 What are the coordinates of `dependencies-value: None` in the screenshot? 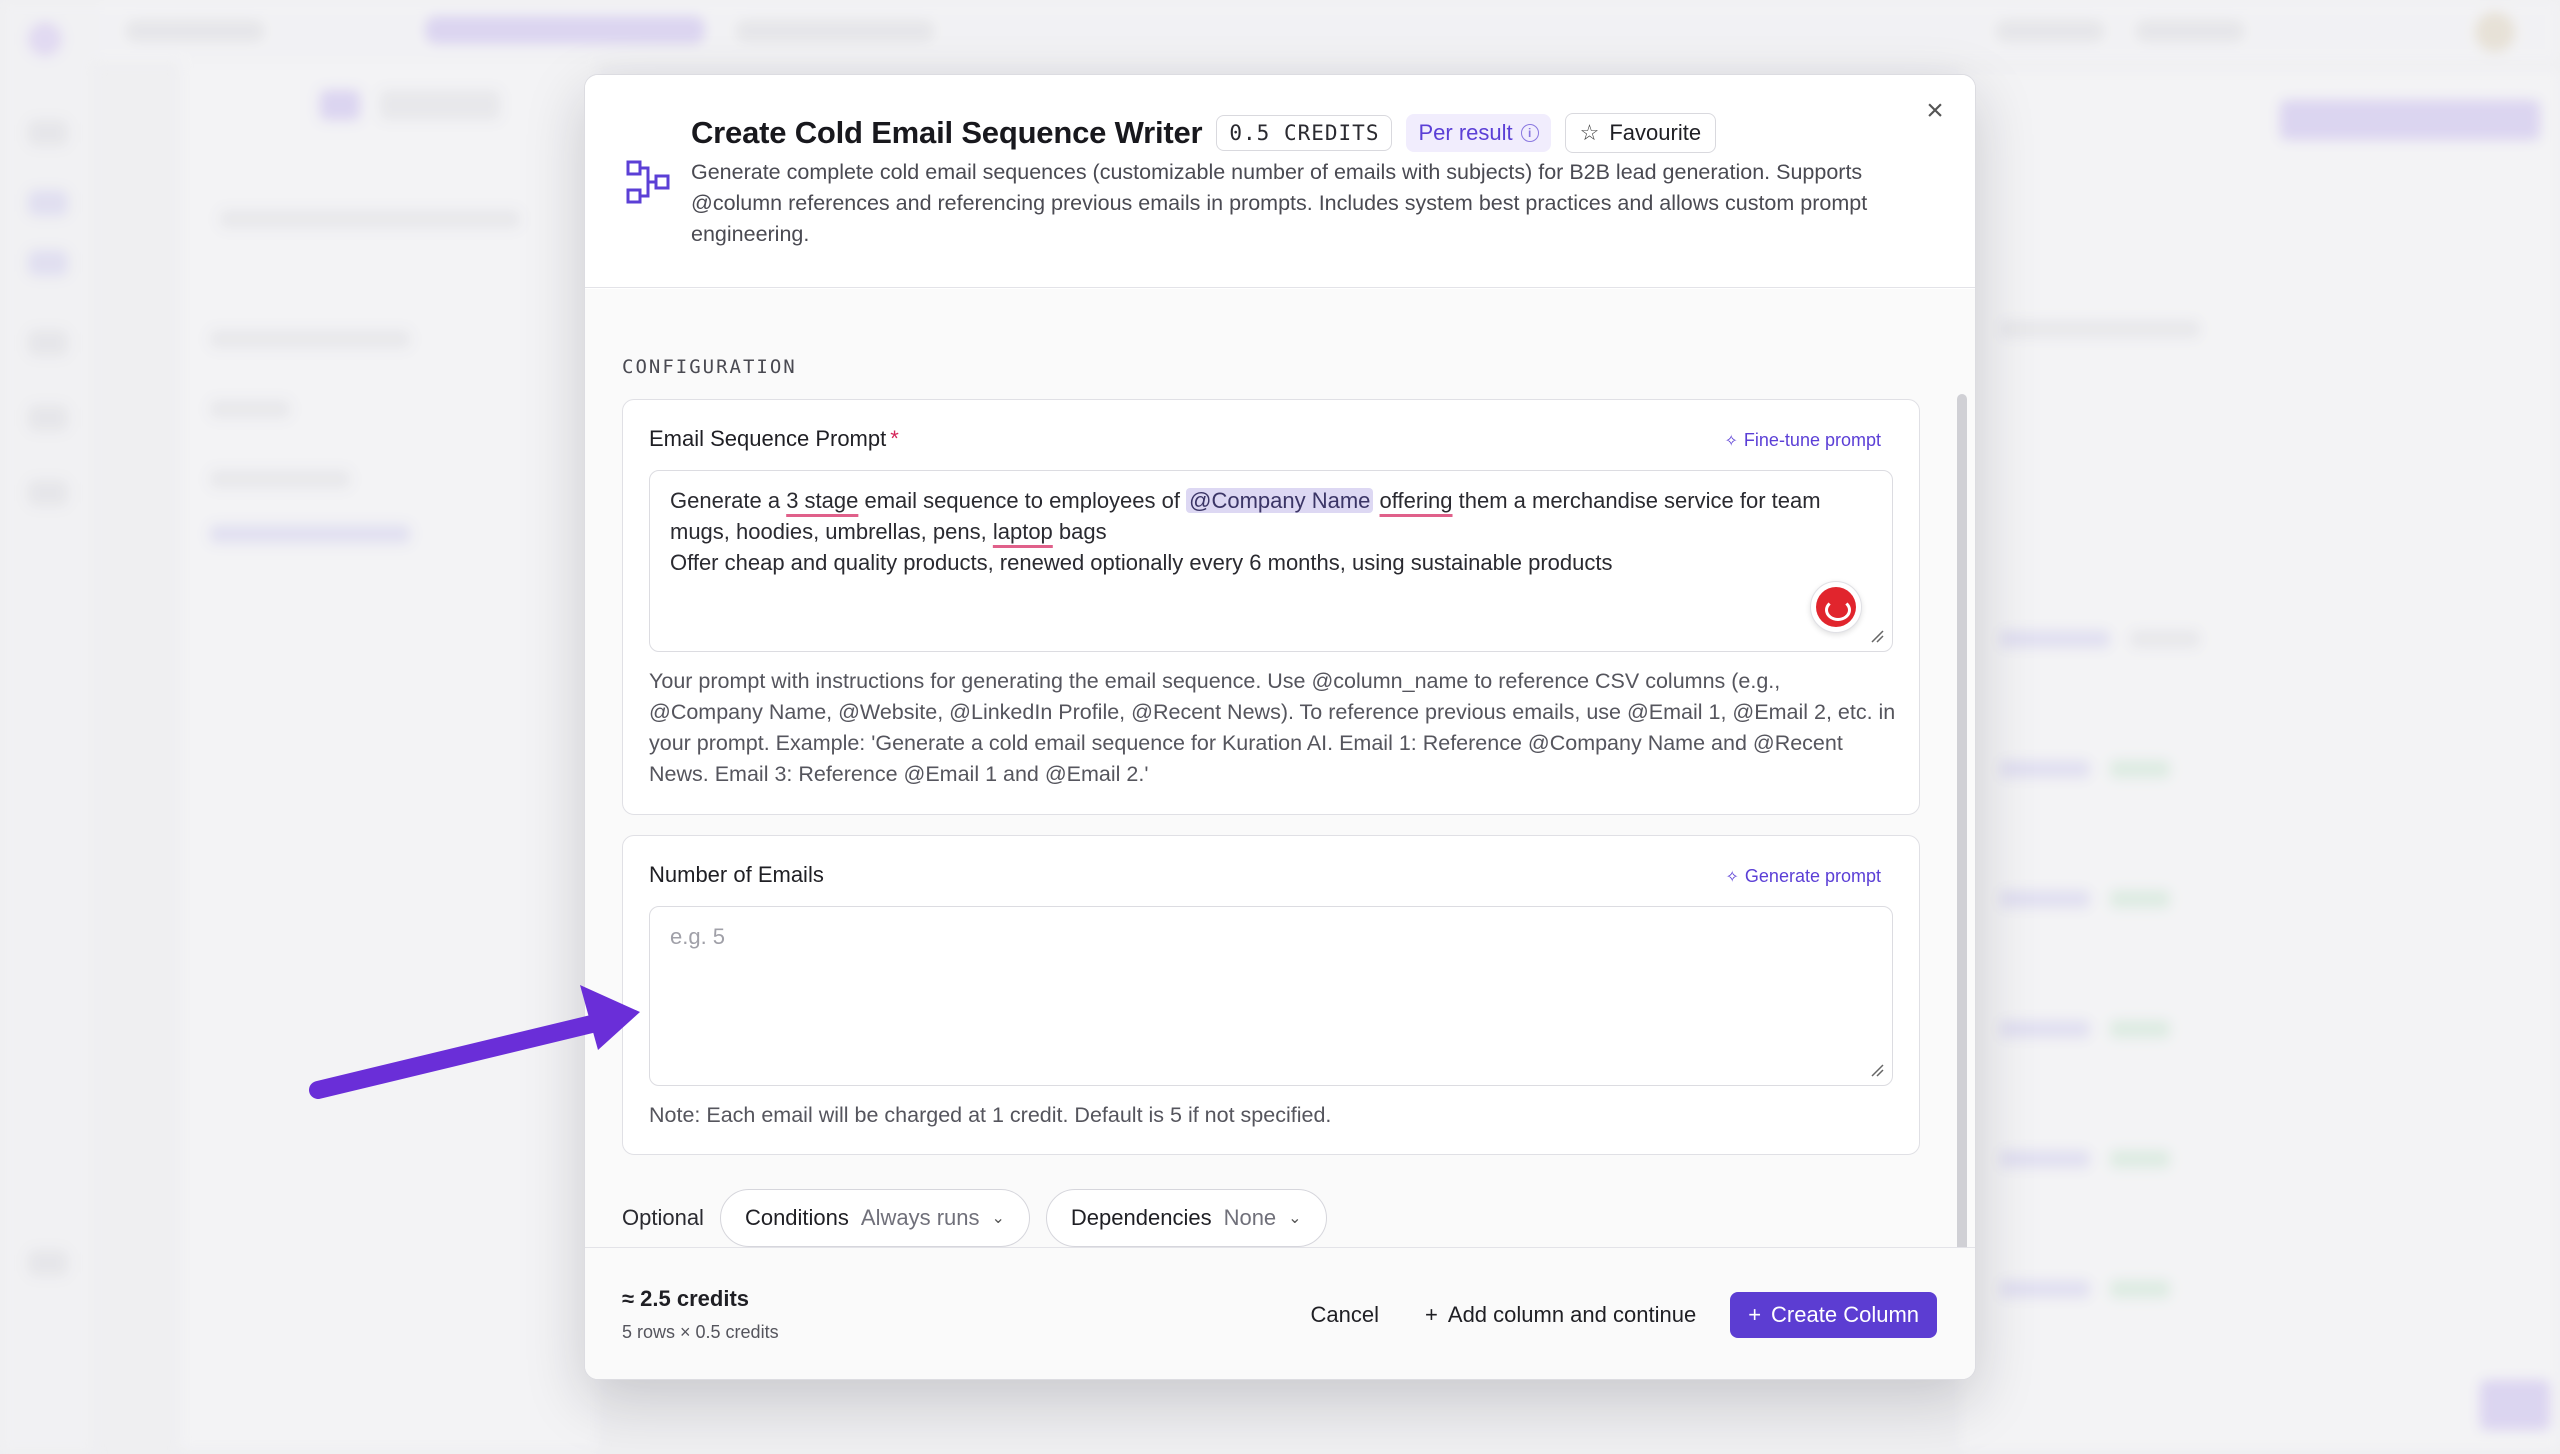 It's located at (1250, 1217).